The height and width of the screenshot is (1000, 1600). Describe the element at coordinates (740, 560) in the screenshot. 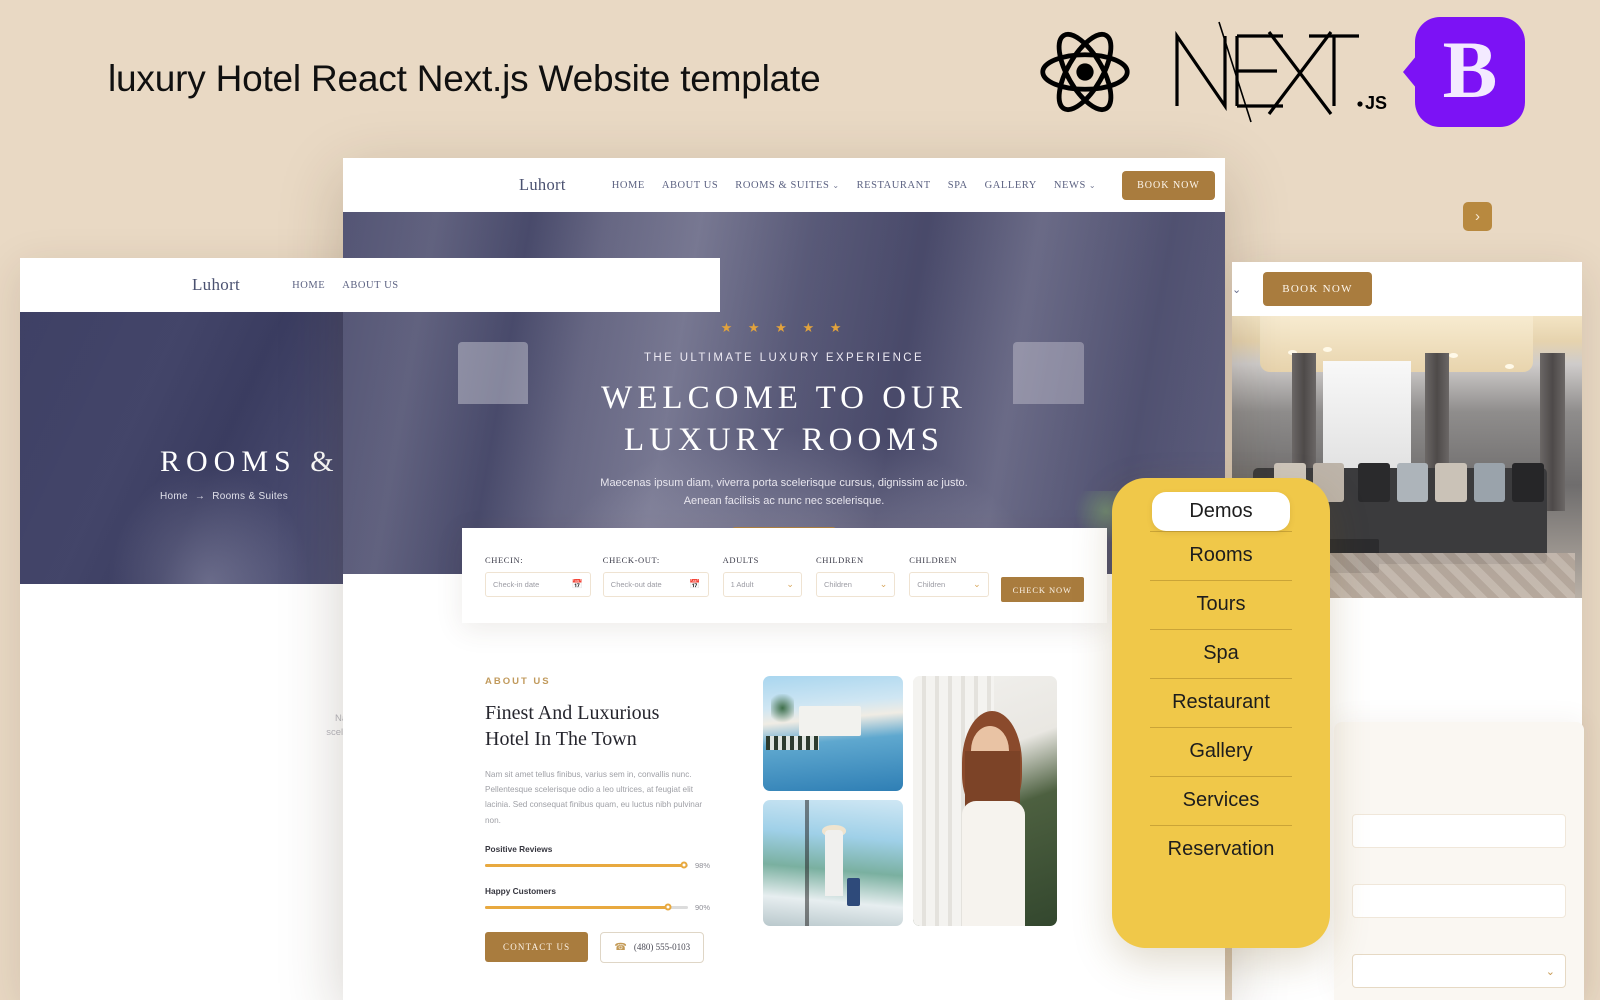

I see `booking-label-adults: ADULTS` at that location.